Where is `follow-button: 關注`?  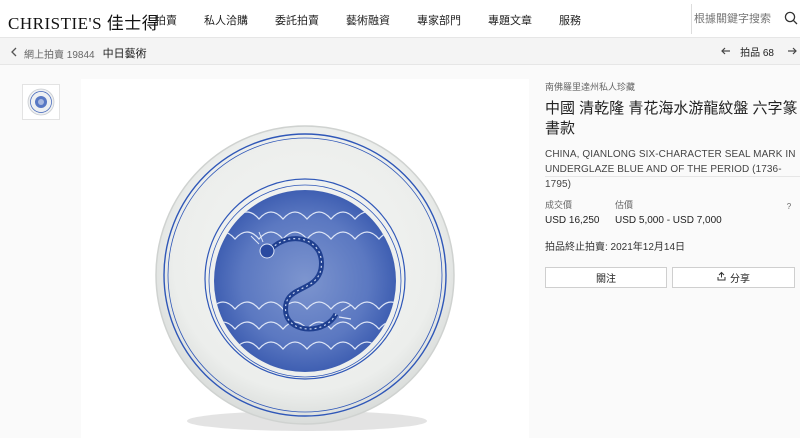 follow-button: 關注 is located at coordinates (606, 277).